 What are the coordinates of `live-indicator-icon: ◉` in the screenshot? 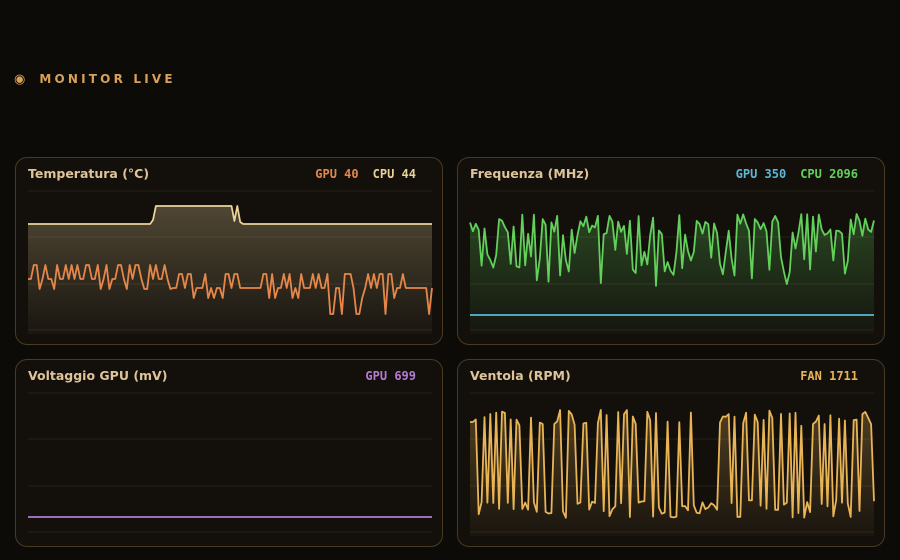 It's located at (20, 79).